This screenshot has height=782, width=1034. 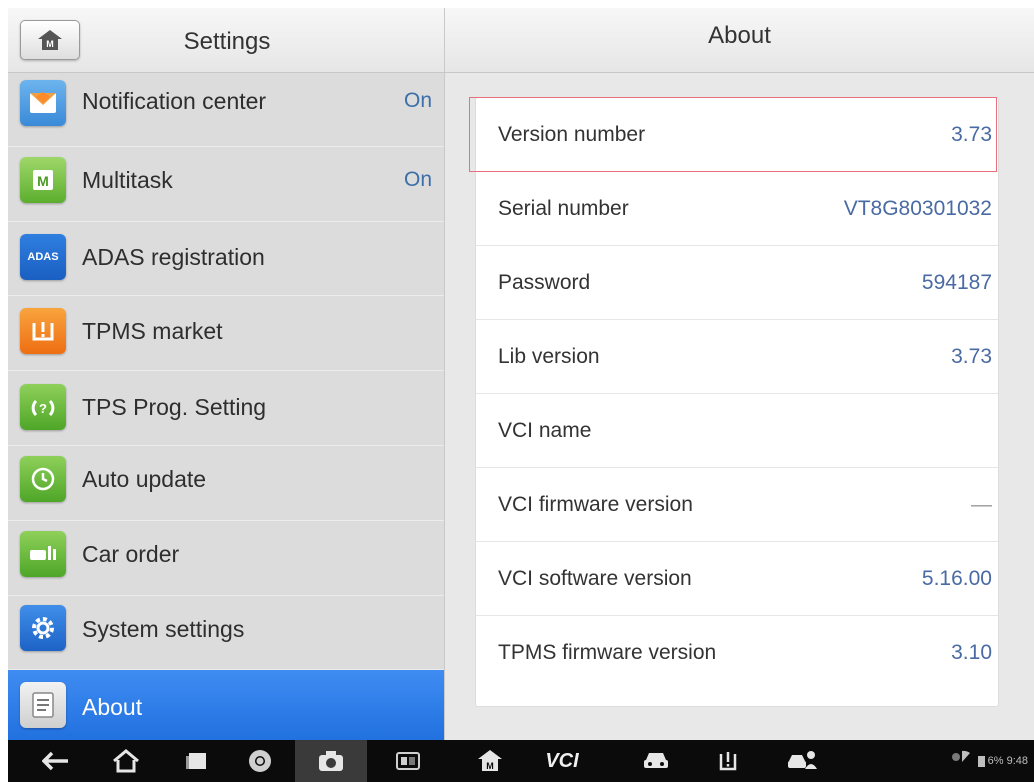 I want to click on adas-icon-text: ADAS, so click(x=43, y=256).